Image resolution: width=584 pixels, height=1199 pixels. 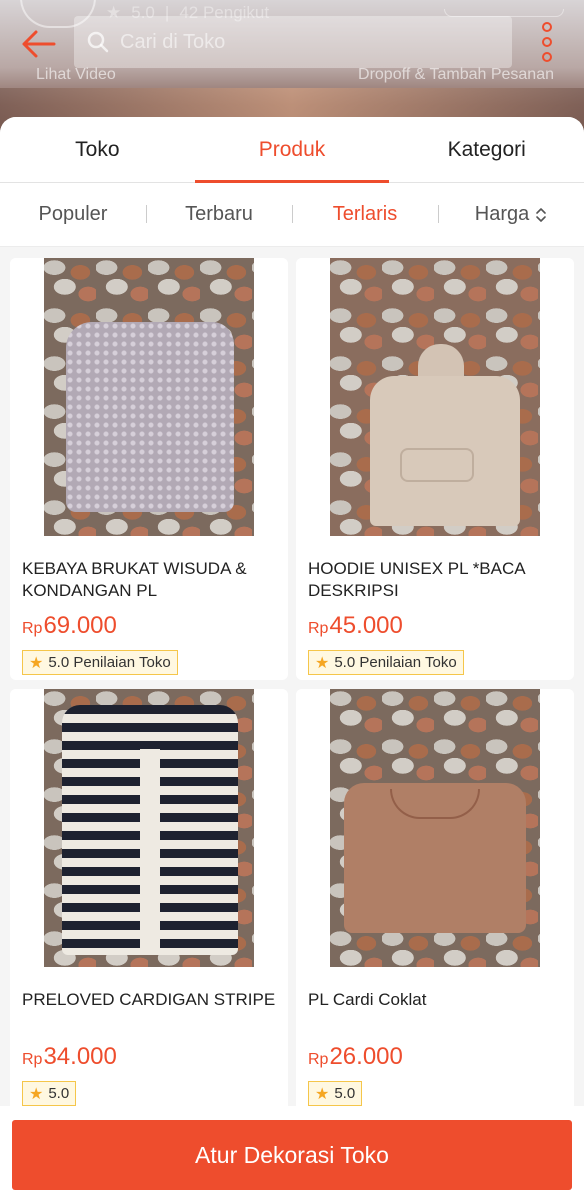 I want to click on promo-link: Dropoff & Tambah Pesanan, so click(x=456, y=75).